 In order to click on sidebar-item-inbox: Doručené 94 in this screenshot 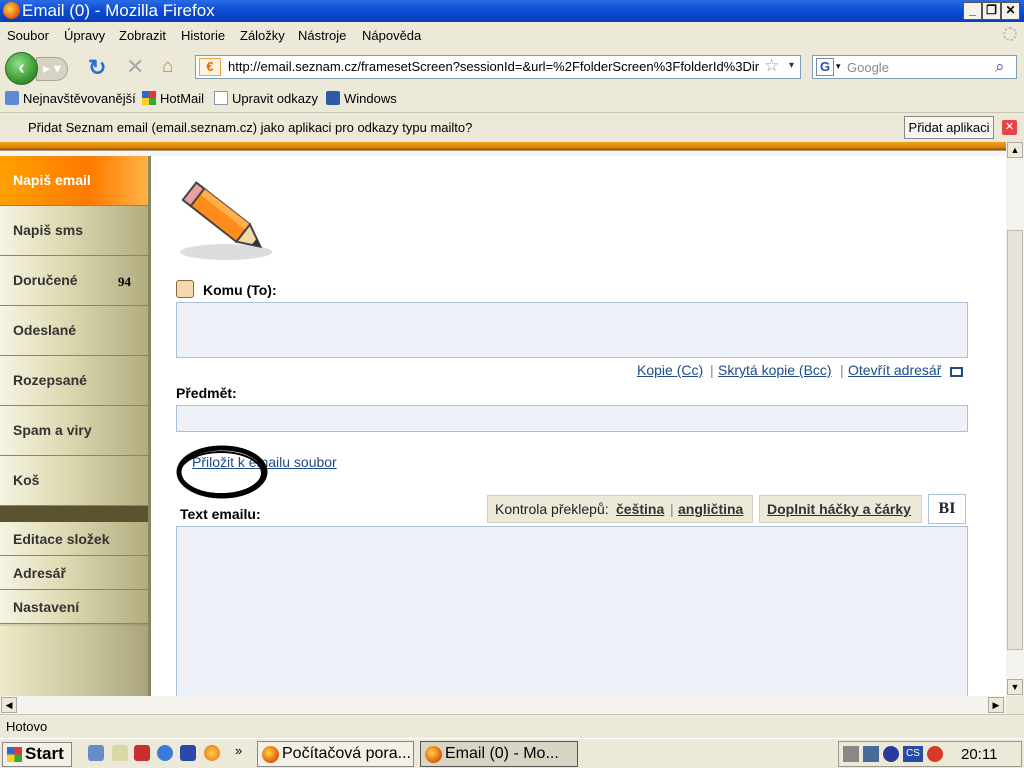, I will do `click(74, 281)`.